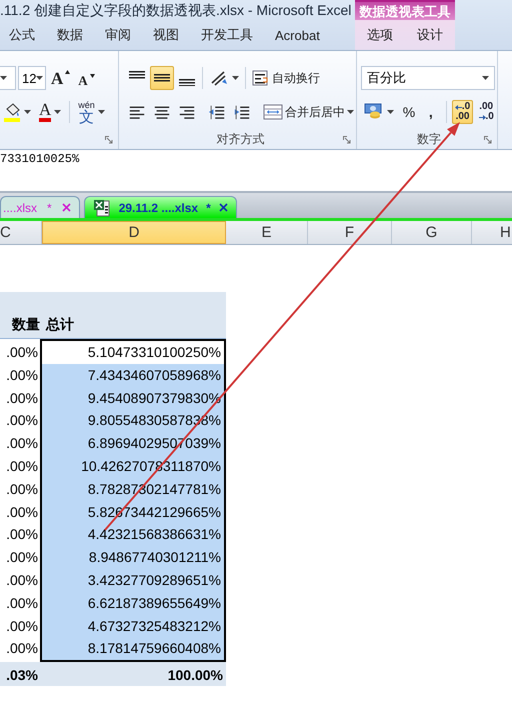 The height and width of the screenshot is (706, 512). Describe the element at coordinates (428, 78) in the screenshot. I see `number-format-combo: 百分比` at that location.